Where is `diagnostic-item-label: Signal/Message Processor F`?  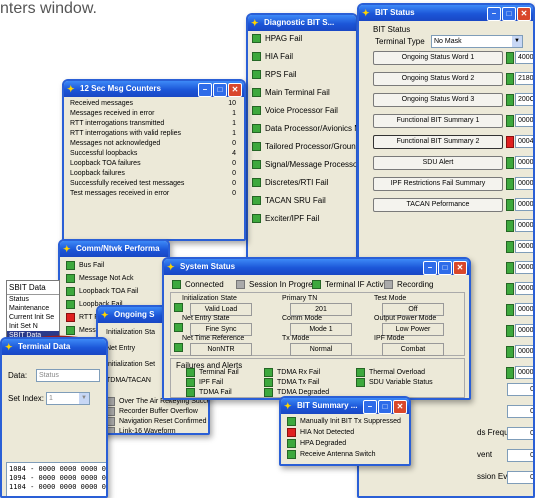
diagnostic-item-label: Signal/Message Processor F is located at coordinates (311, 164).